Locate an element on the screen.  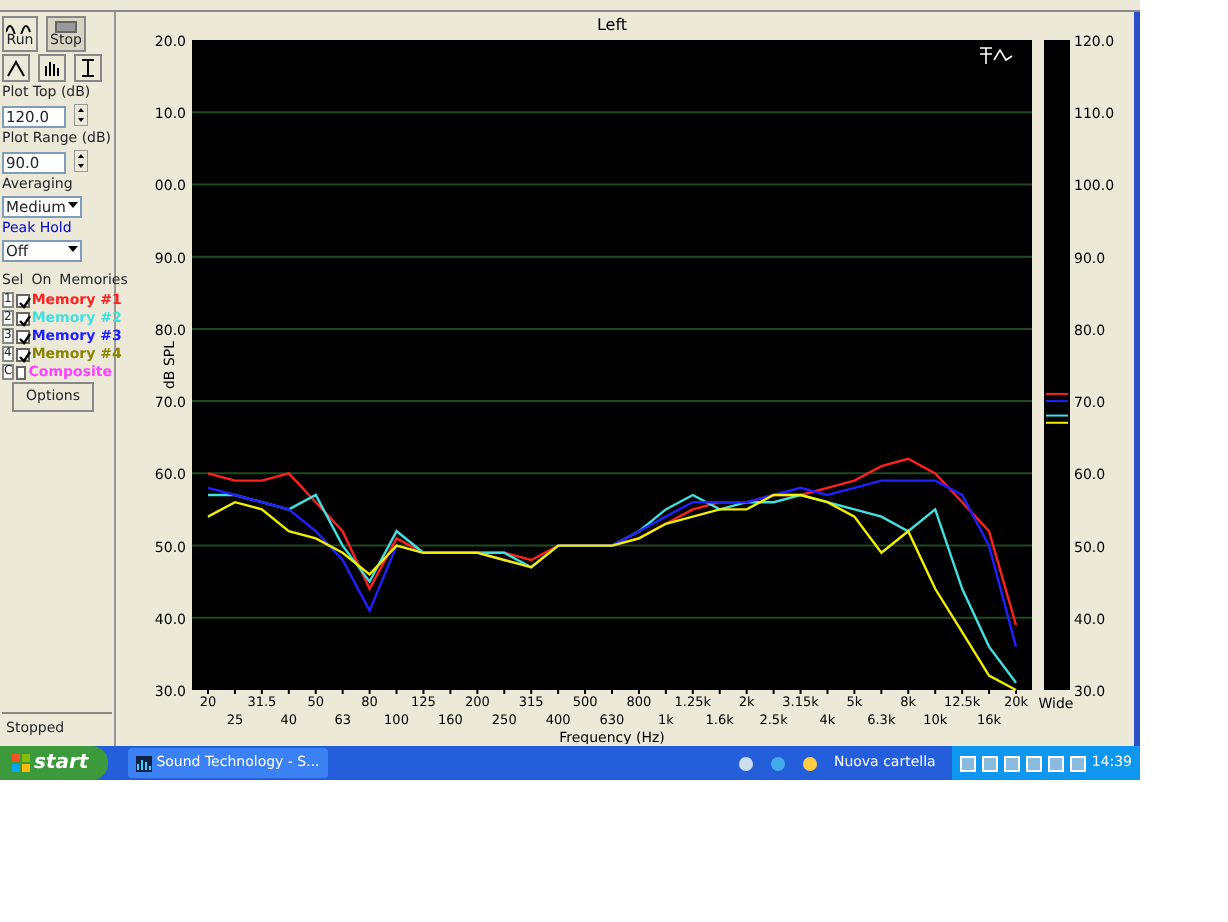
bars-button is located at coordinates (52, 68).